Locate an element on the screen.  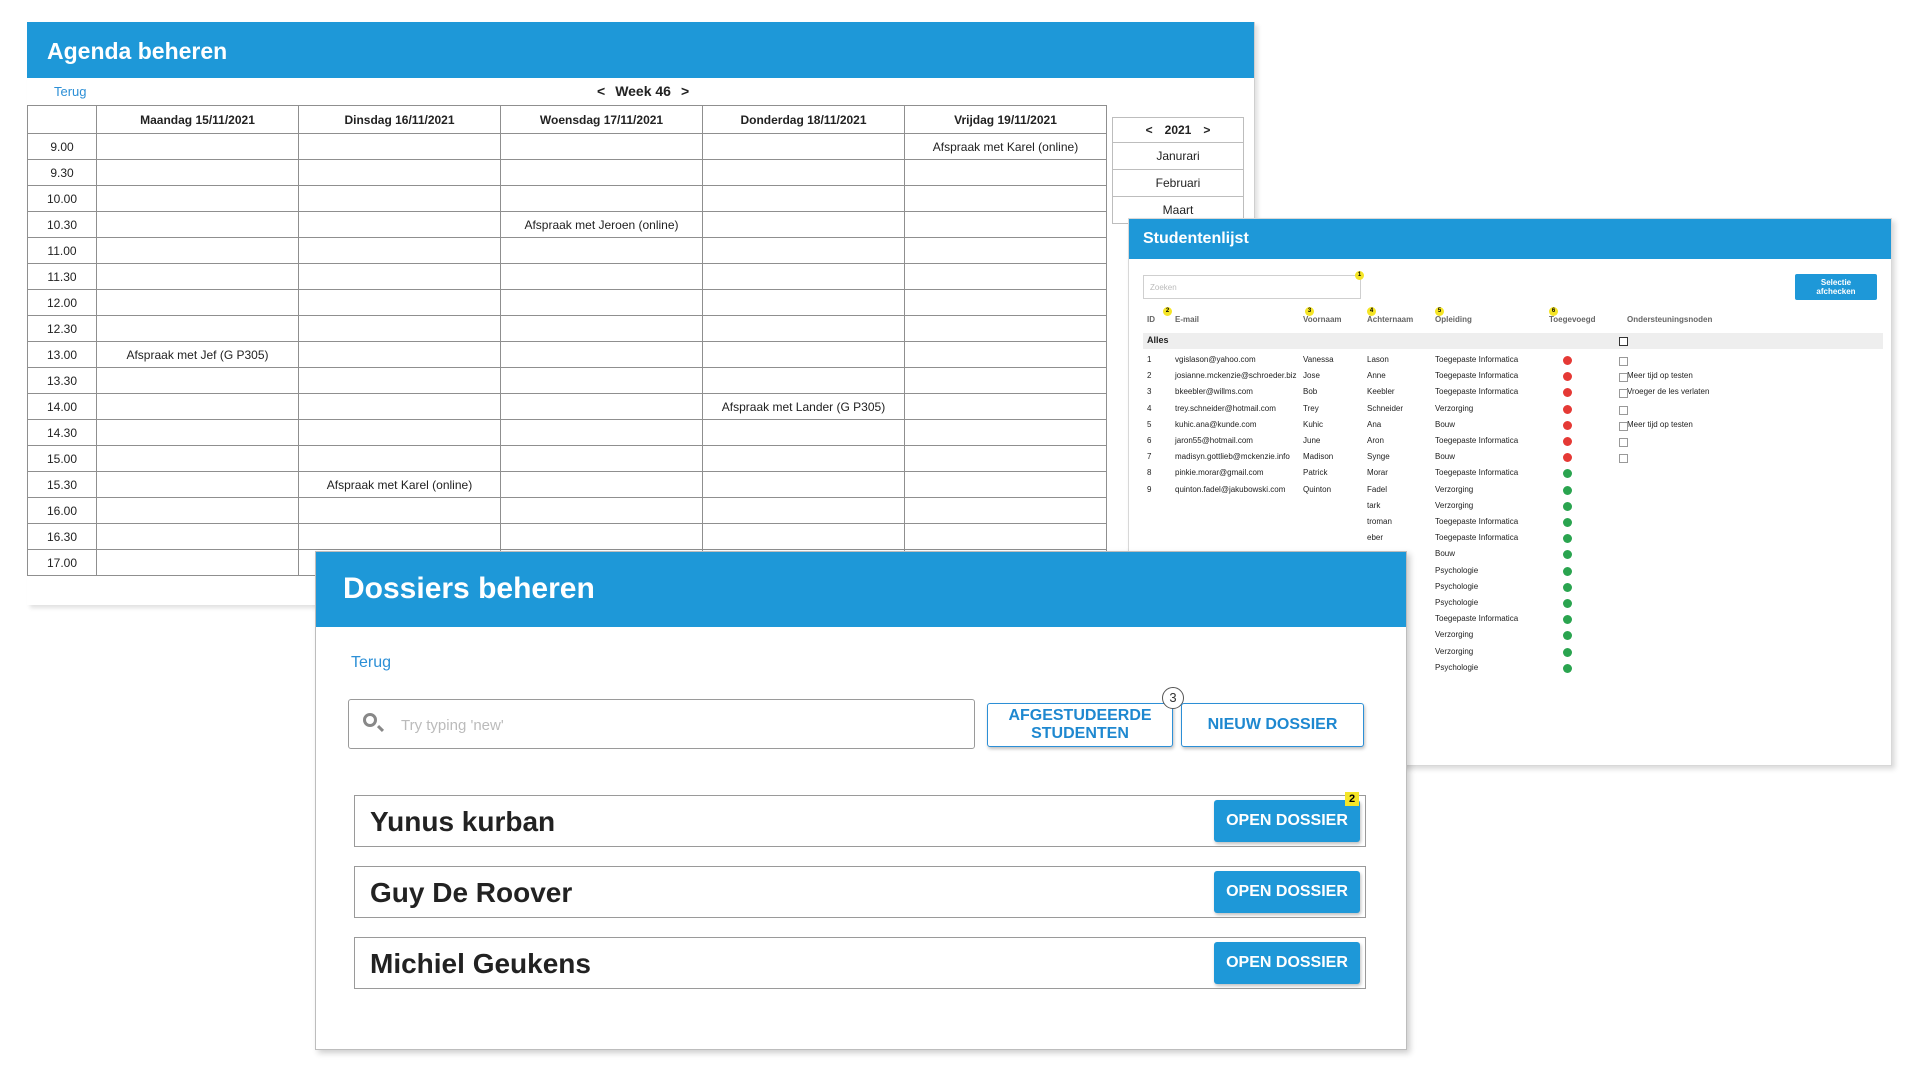
student-search-input: Zoeken is located at coordinates (1252, 287).